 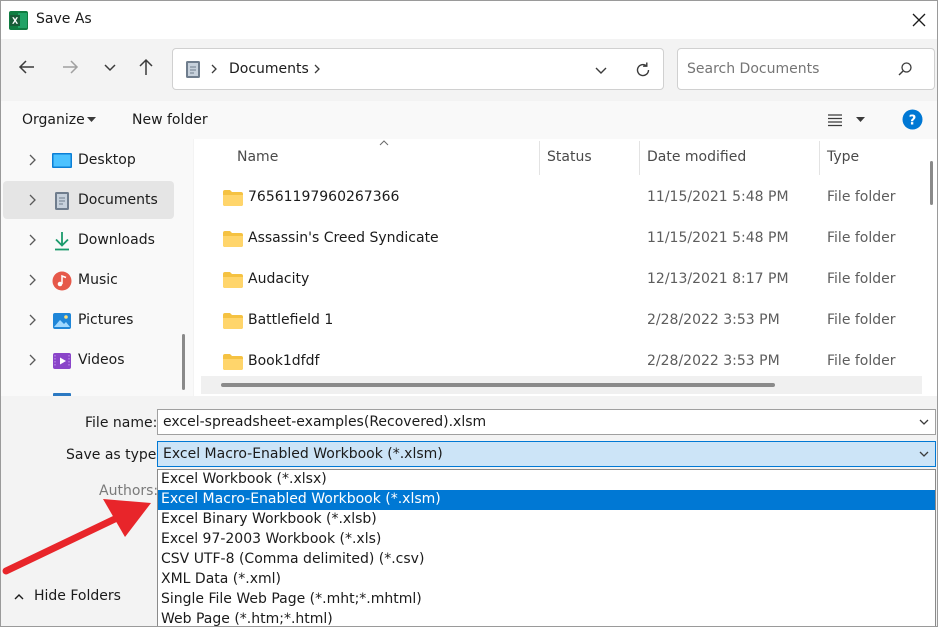 What do you see at coordinates (557, 280) in the screenshot?
I see `table-row: Audacity 12/13/2021 8:17 PM File folder` at bounding box center [557, 280].